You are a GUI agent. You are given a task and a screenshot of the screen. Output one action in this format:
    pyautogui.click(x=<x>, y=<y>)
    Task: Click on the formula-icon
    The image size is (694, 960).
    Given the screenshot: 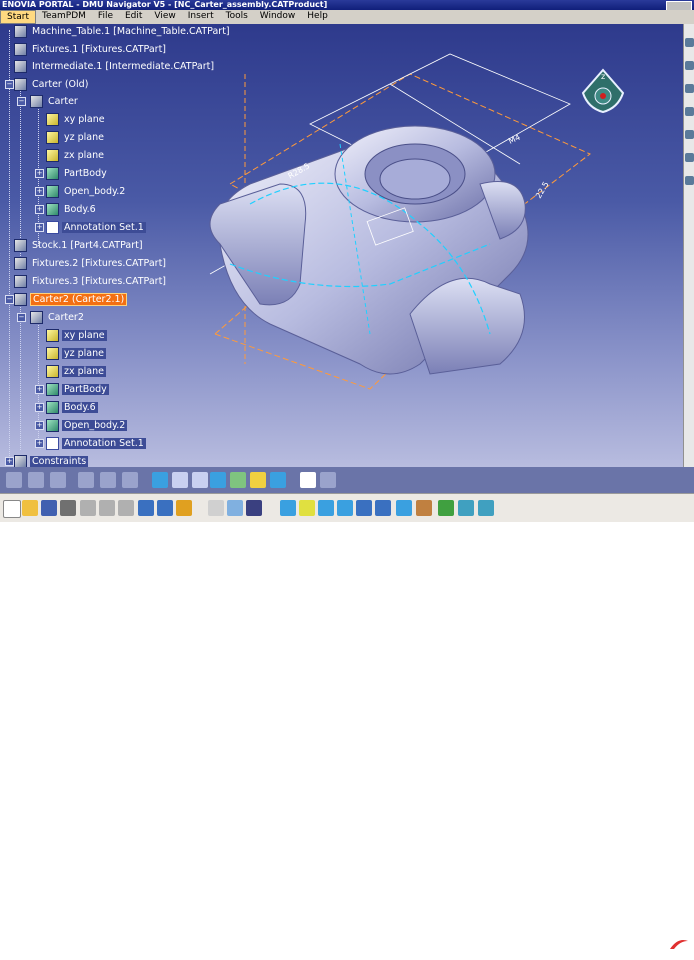 What is the action you would take?
    pyautogui.click(x=216, y=508)
    